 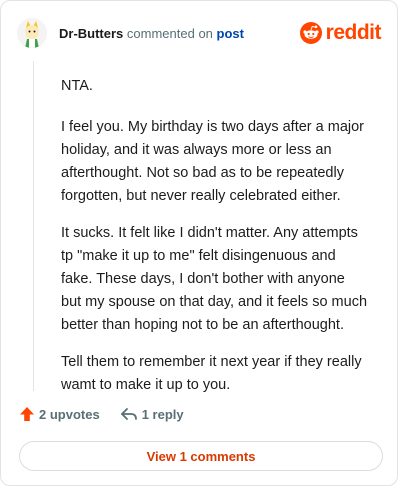 I want to click on avatar-icon, so click(x=32, y=33).